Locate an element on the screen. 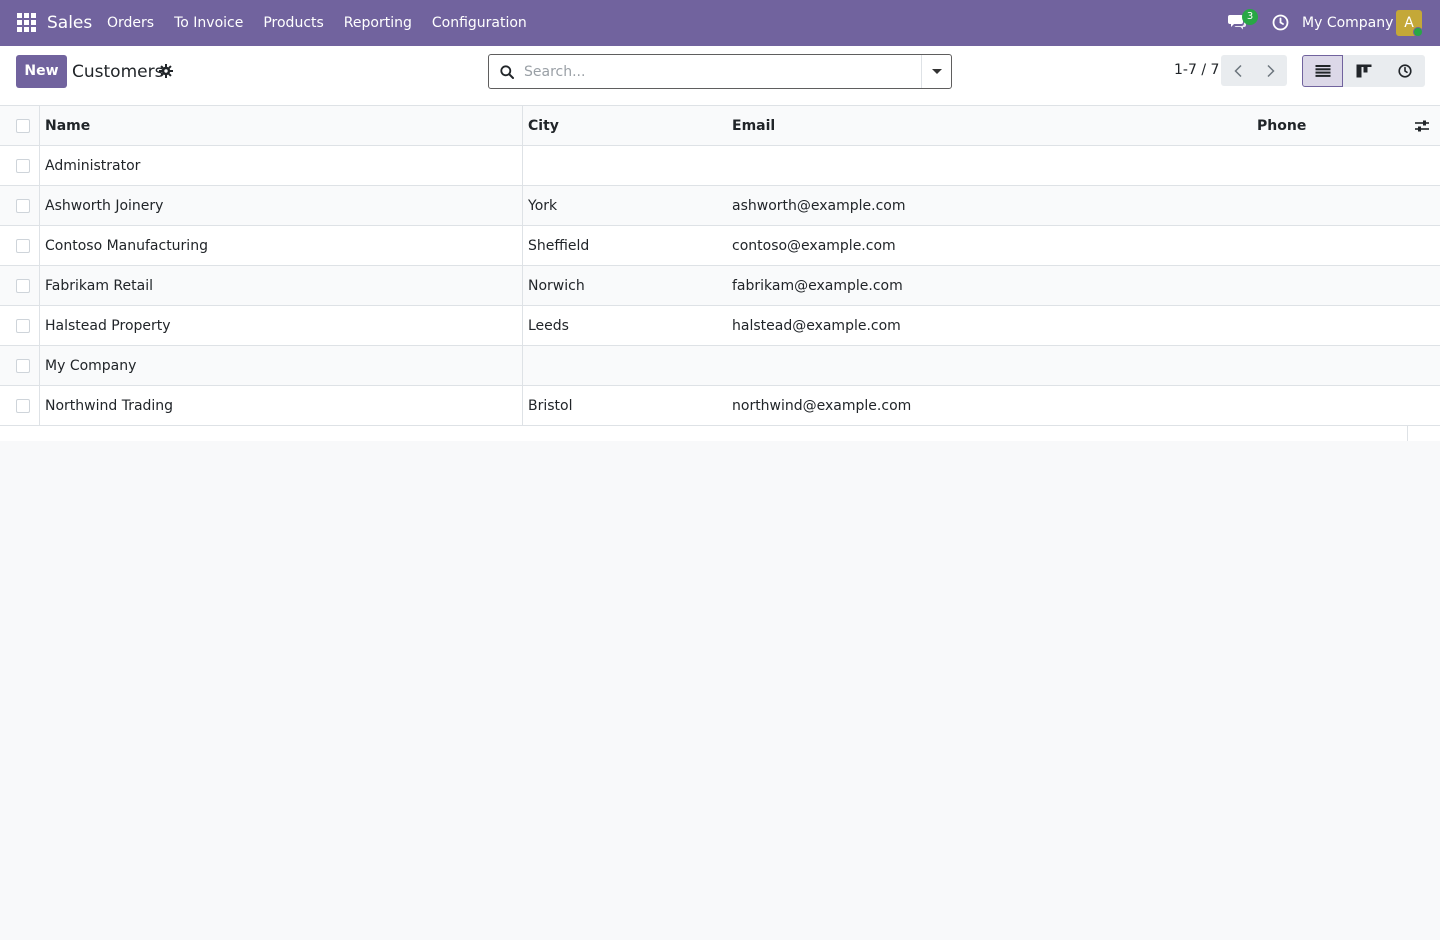  new-button: New is located at coordinates (41, 71).